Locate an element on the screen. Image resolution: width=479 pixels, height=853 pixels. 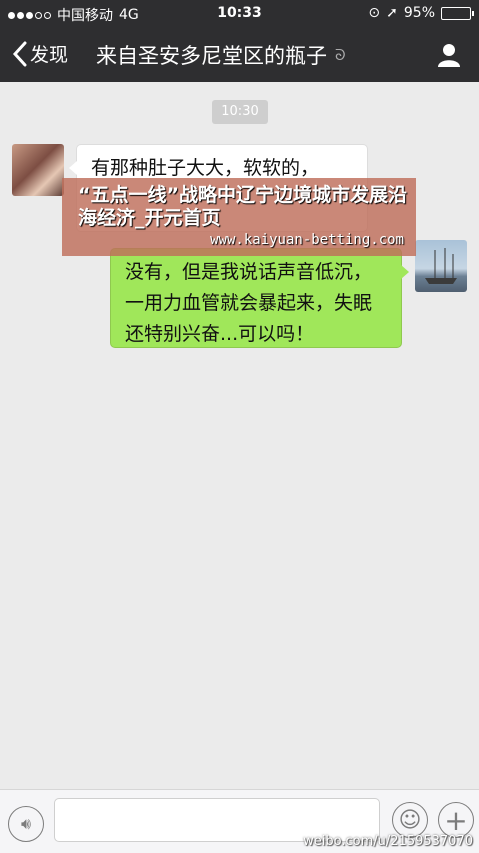
battery-percent: 95% is located at coordinates (419, 13).